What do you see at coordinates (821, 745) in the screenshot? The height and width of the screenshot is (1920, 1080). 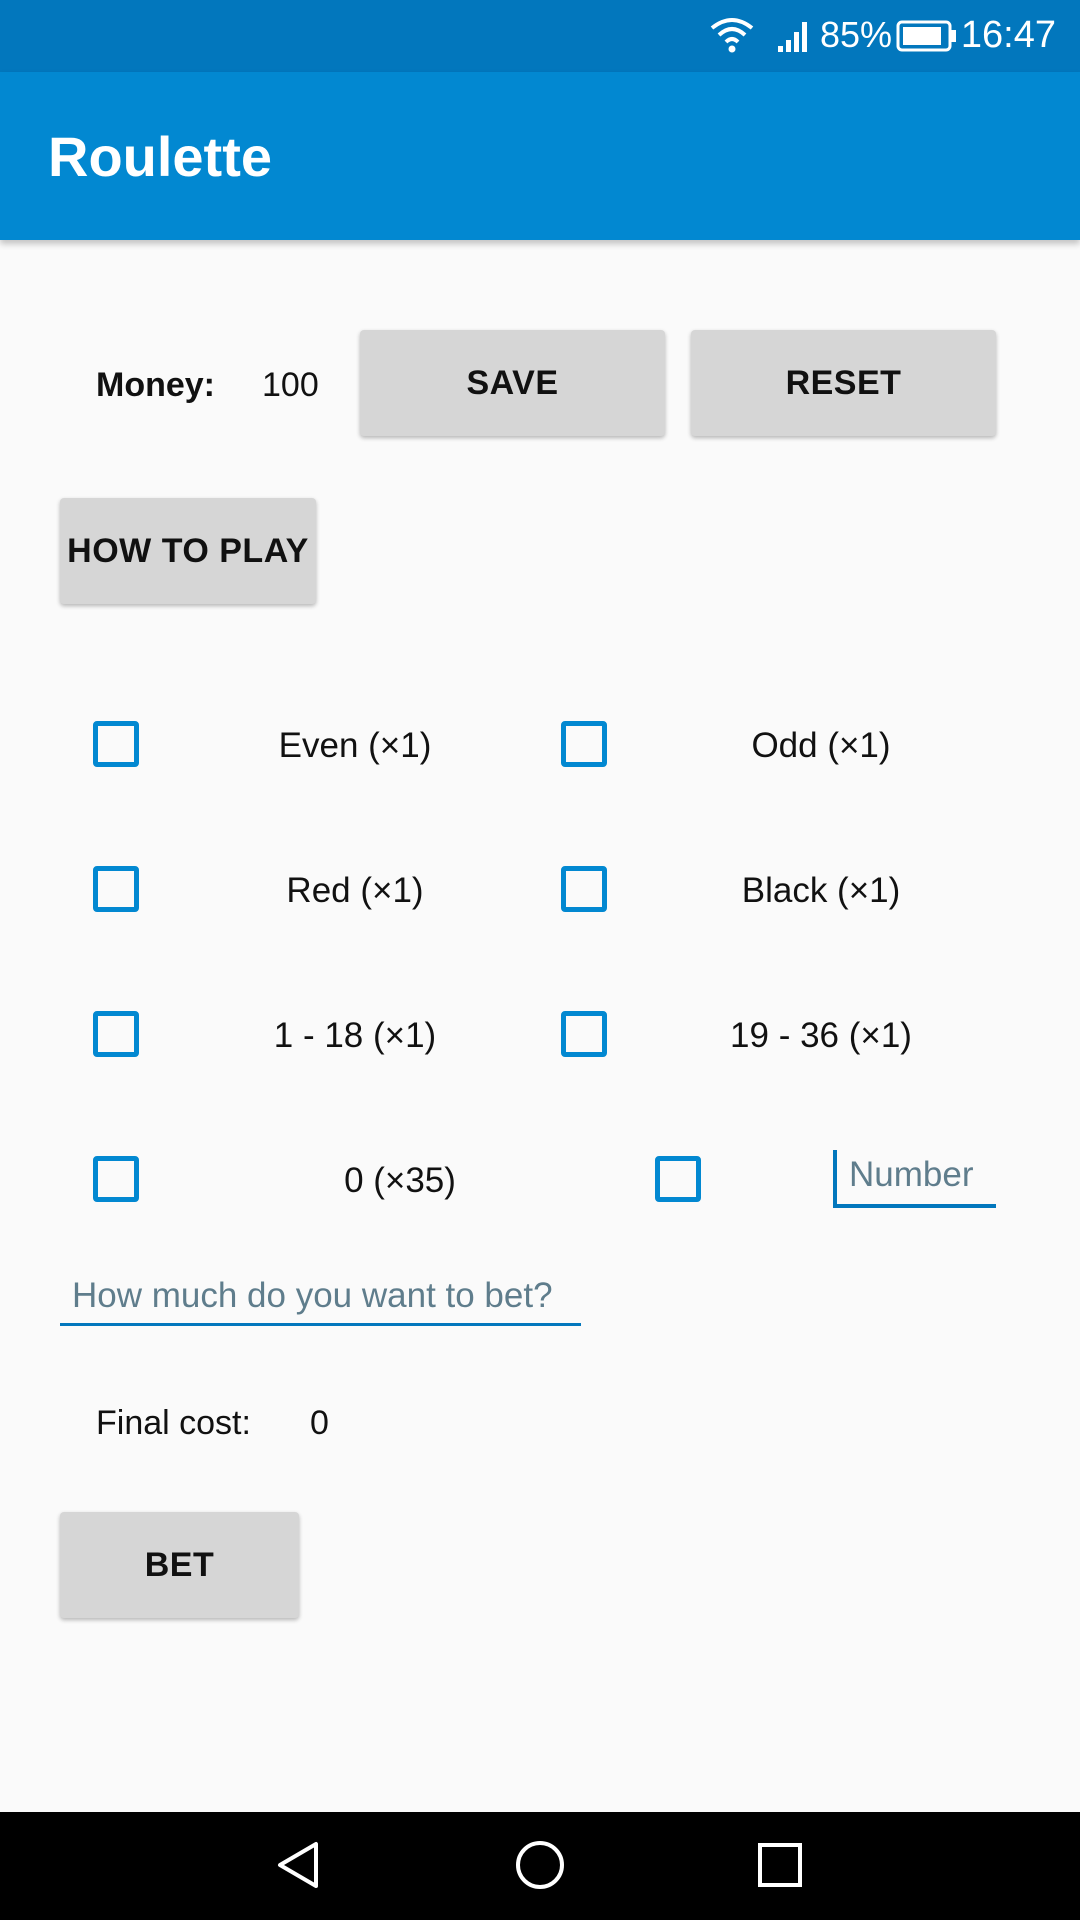 I see `odd-label: Odd (×1)` at bounding box center [821, 745].